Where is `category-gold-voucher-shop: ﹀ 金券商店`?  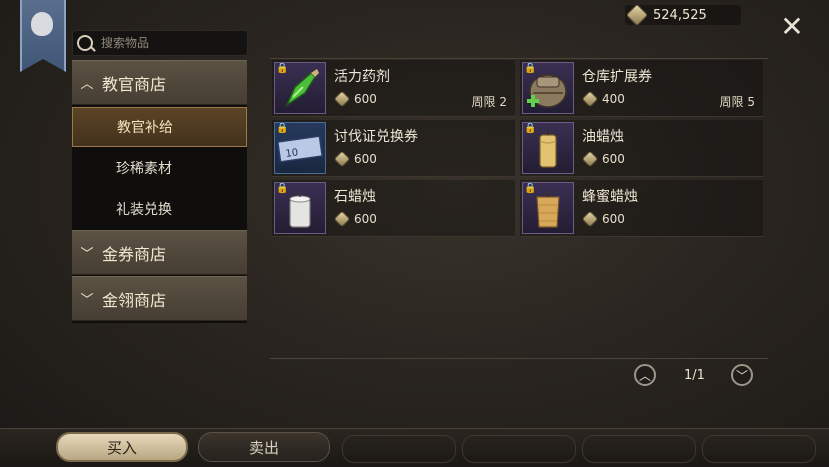
category-gold-voucher-shop: ﹀ 金券商店 is located at coordinates (159, 252).